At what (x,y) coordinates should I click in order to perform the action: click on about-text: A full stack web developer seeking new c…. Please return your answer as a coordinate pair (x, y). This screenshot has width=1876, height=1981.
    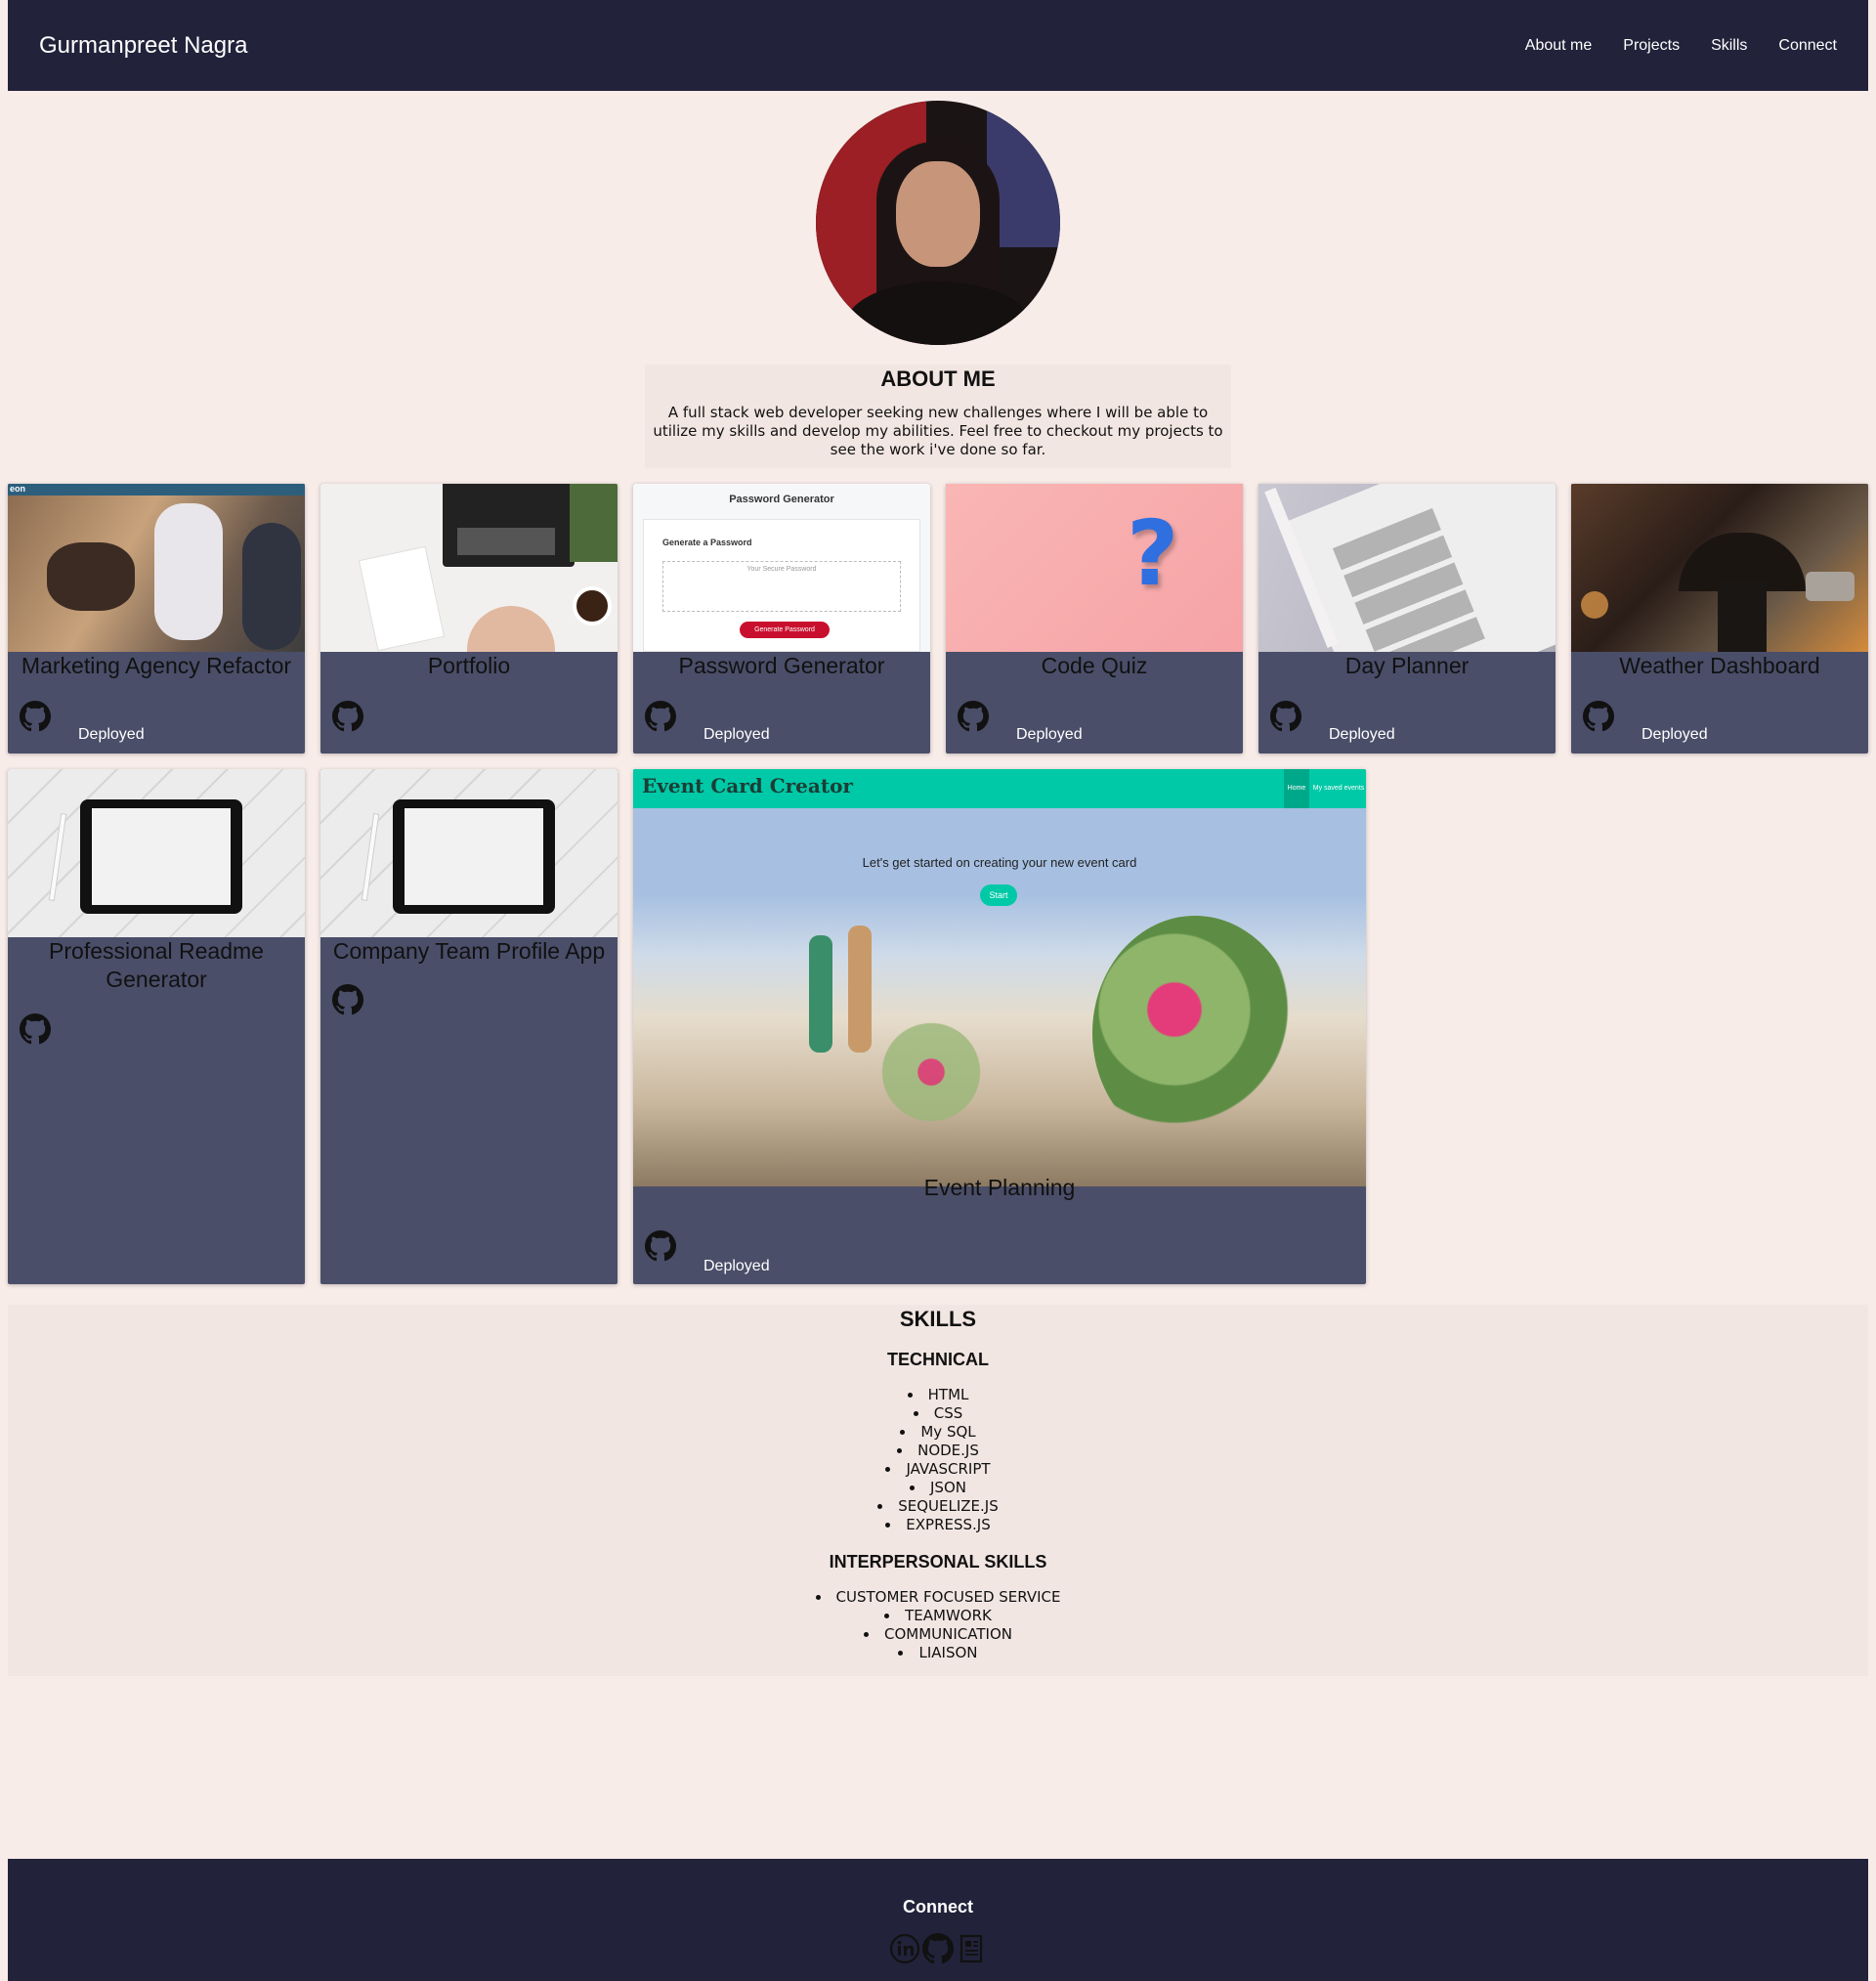
    Looking at the image, I should click on (938, 431).